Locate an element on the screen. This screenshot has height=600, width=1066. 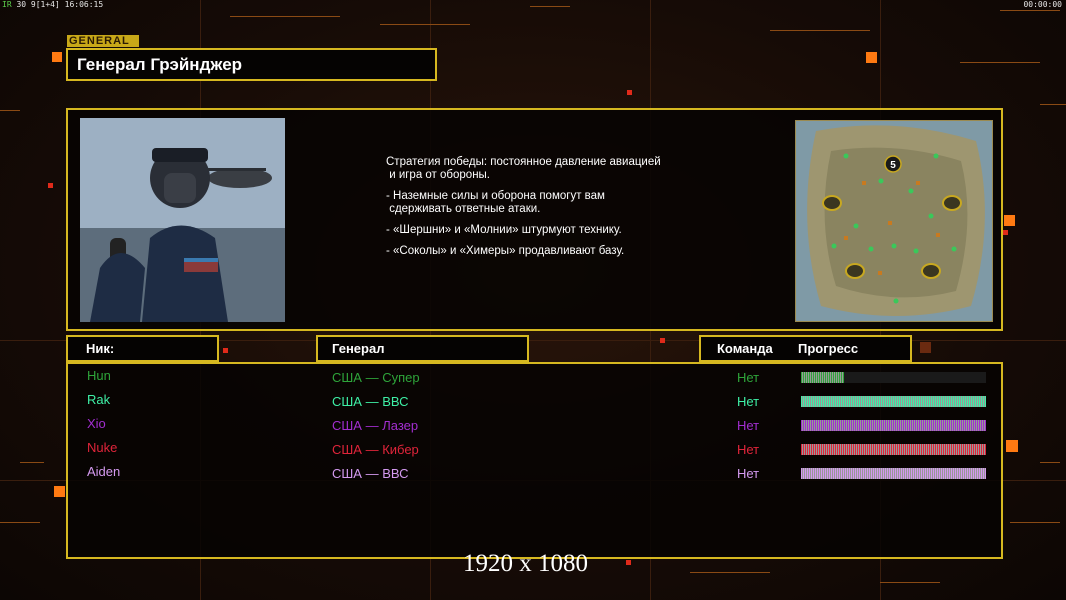
section-tag: GENERAL is located at coordinates (103, 41).